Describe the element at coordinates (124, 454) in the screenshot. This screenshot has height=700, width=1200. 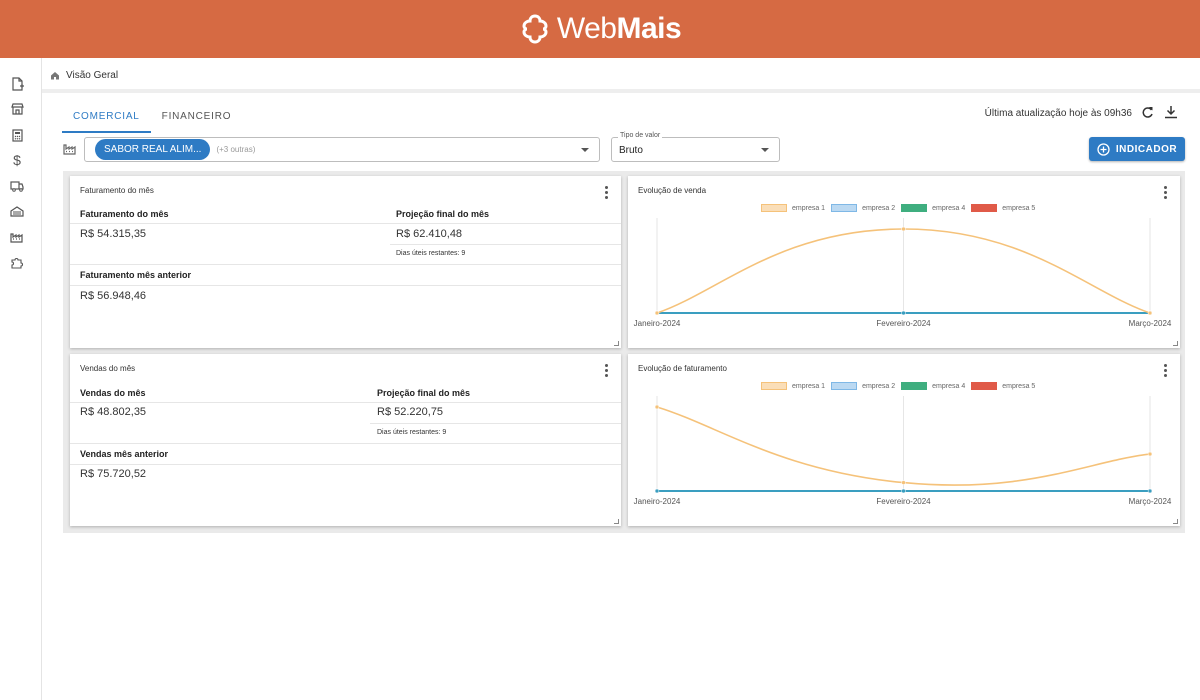
I see `previous-month-label: Vendas mês anterior` at that location.